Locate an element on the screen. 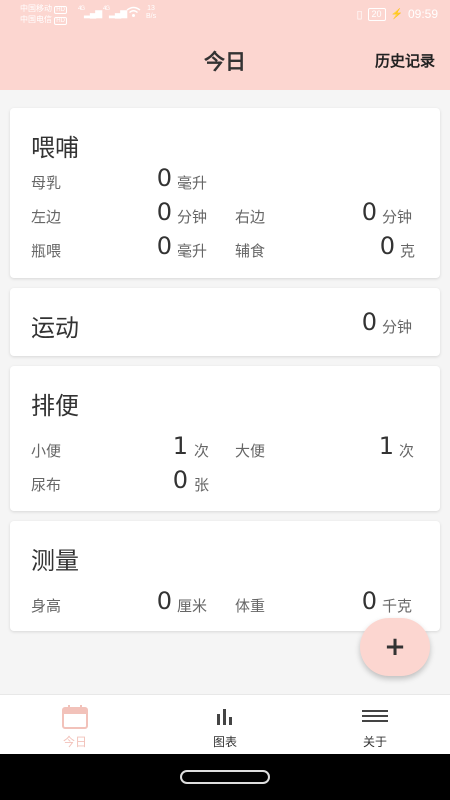 The width and height of the screenshot is (450, 800). network-speed: 13 B/s is located at coordinates (151, 13).